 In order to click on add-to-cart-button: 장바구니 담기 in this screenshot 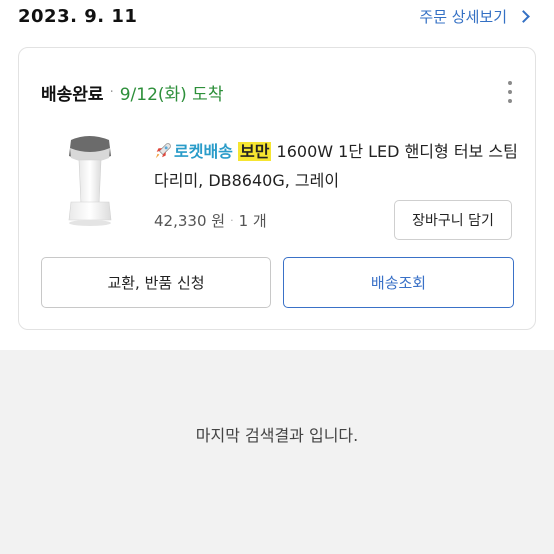, I will do `click(453, 220)`.